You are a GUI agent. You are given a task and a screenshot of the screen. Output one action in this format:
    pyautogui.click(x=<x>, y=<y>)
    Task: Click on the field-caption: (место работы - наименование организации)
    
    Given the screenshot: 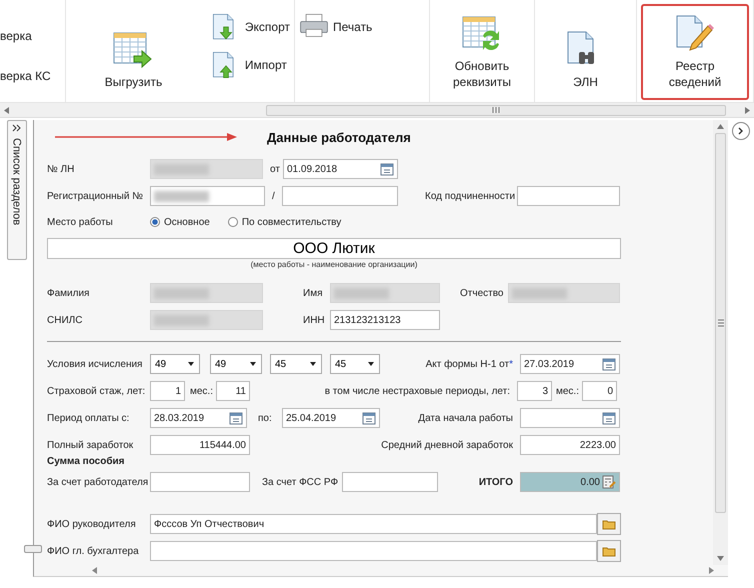 What is the action you would take?
    pyautogui.click(x=334, y=264)
    